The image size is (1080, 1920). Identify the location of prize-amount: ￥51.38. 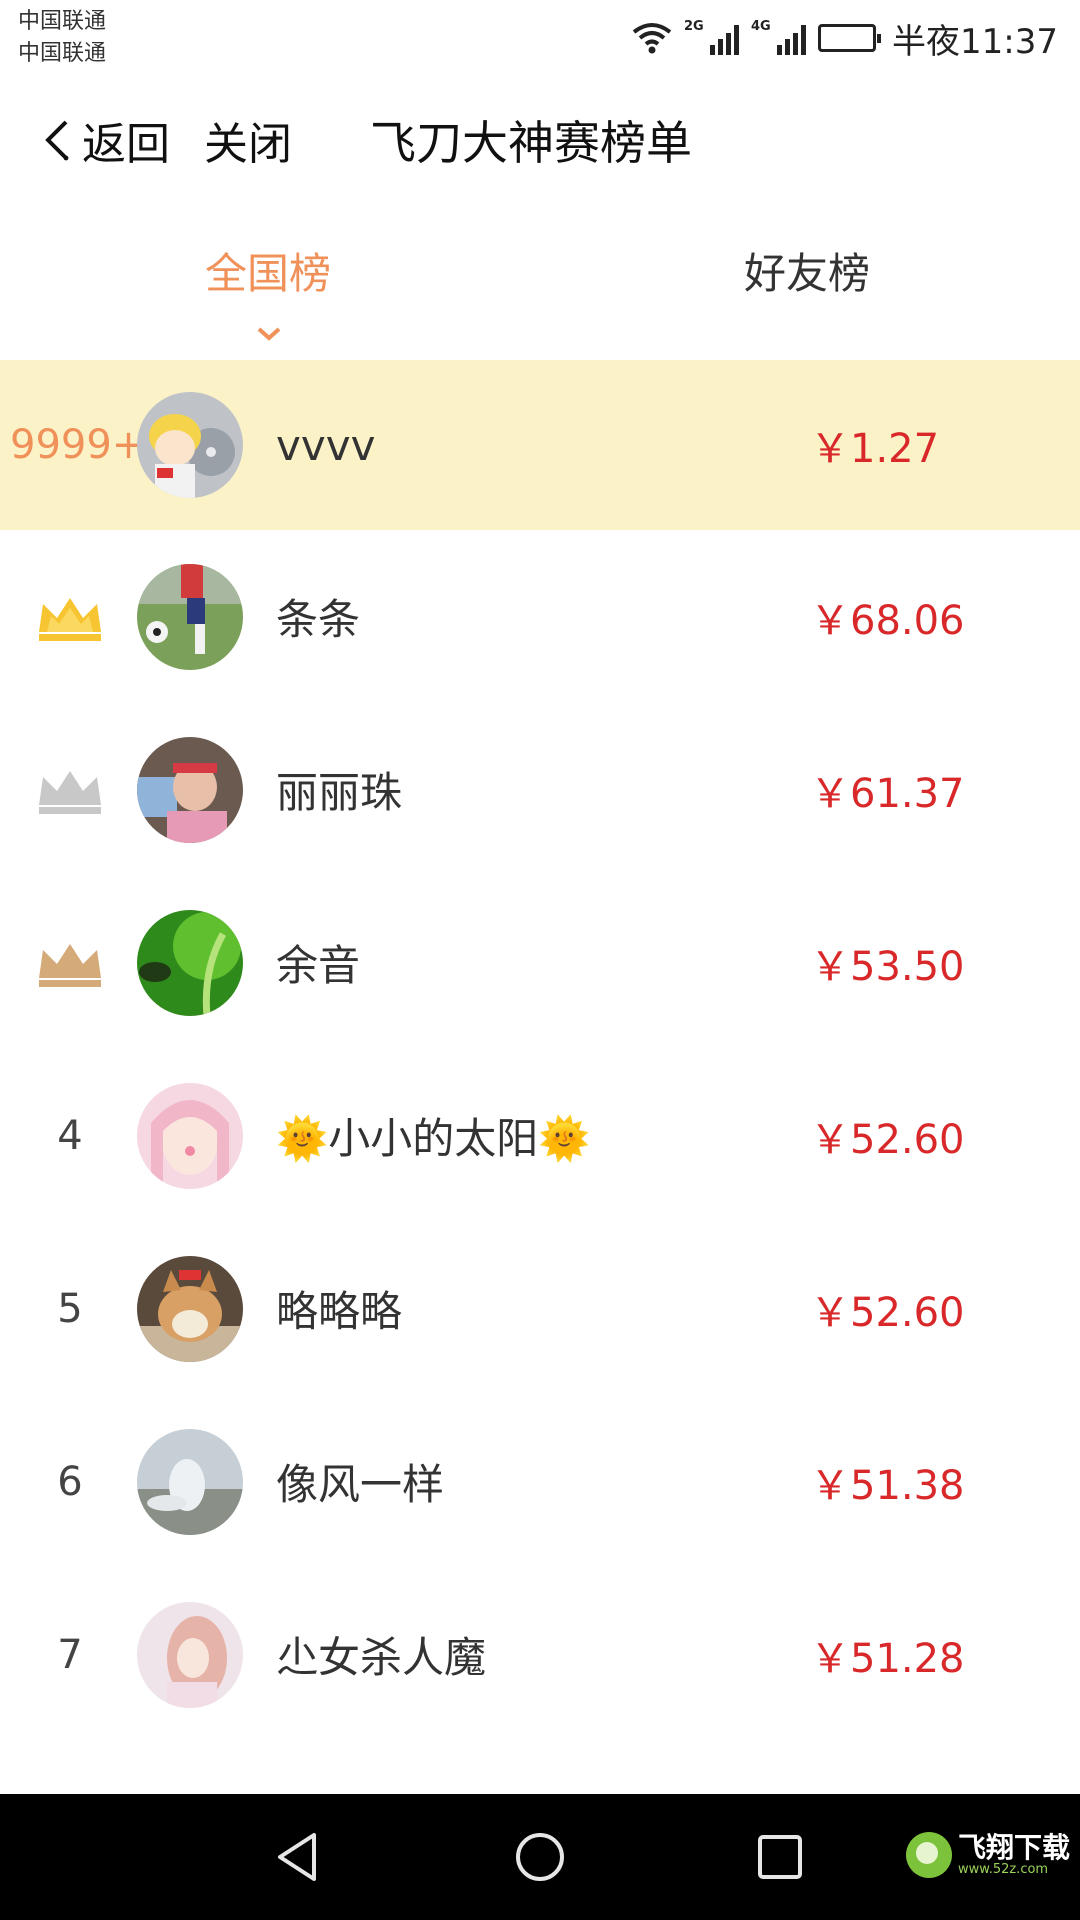
(887, 1485).